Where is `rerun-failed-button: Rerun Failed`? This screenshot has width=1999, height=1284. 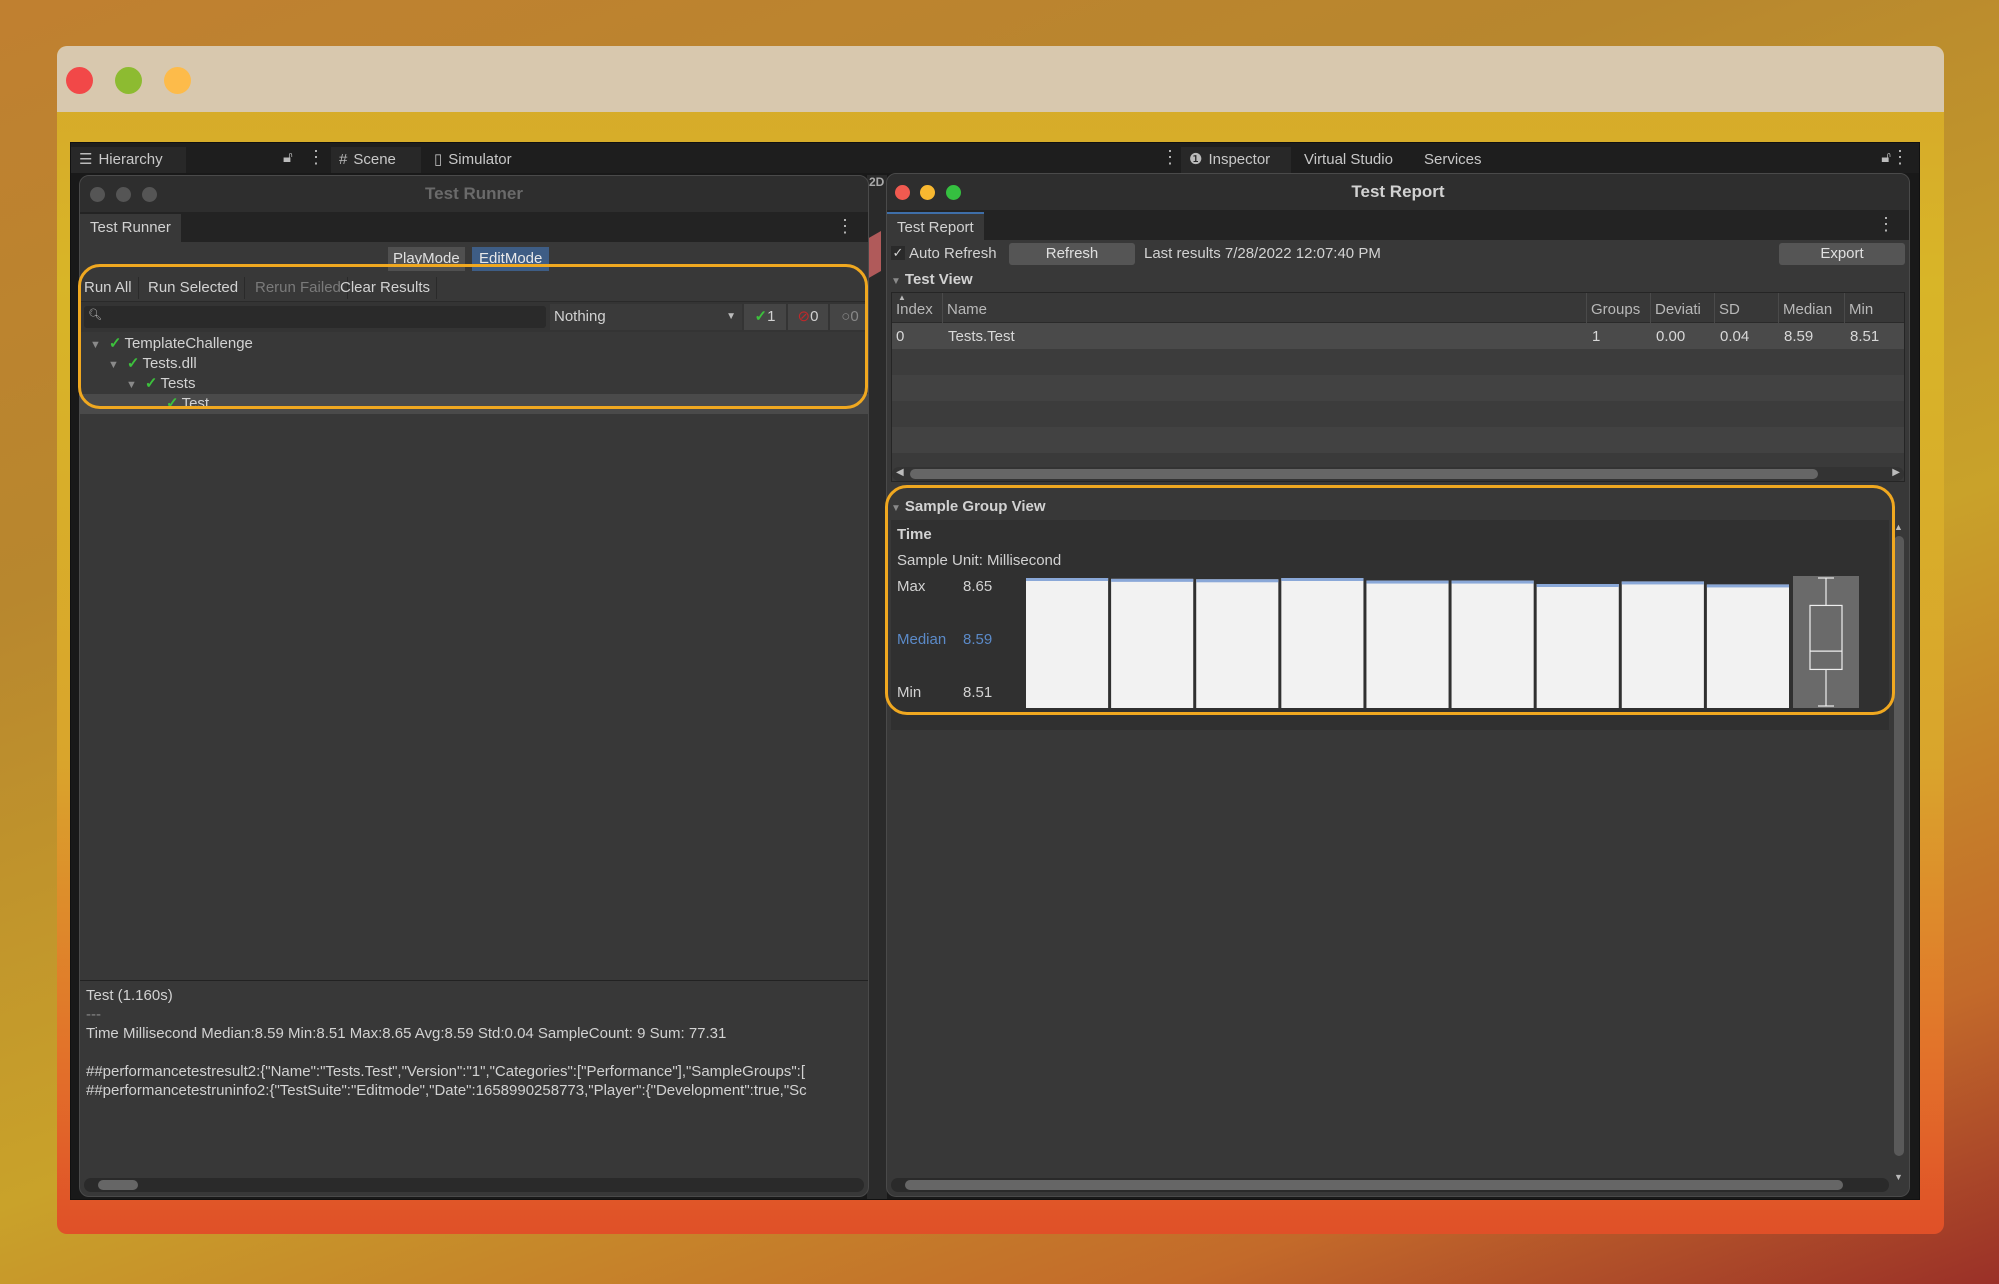
rerun-failed-button: Rerun Failed is located at coordinates (301, 288).